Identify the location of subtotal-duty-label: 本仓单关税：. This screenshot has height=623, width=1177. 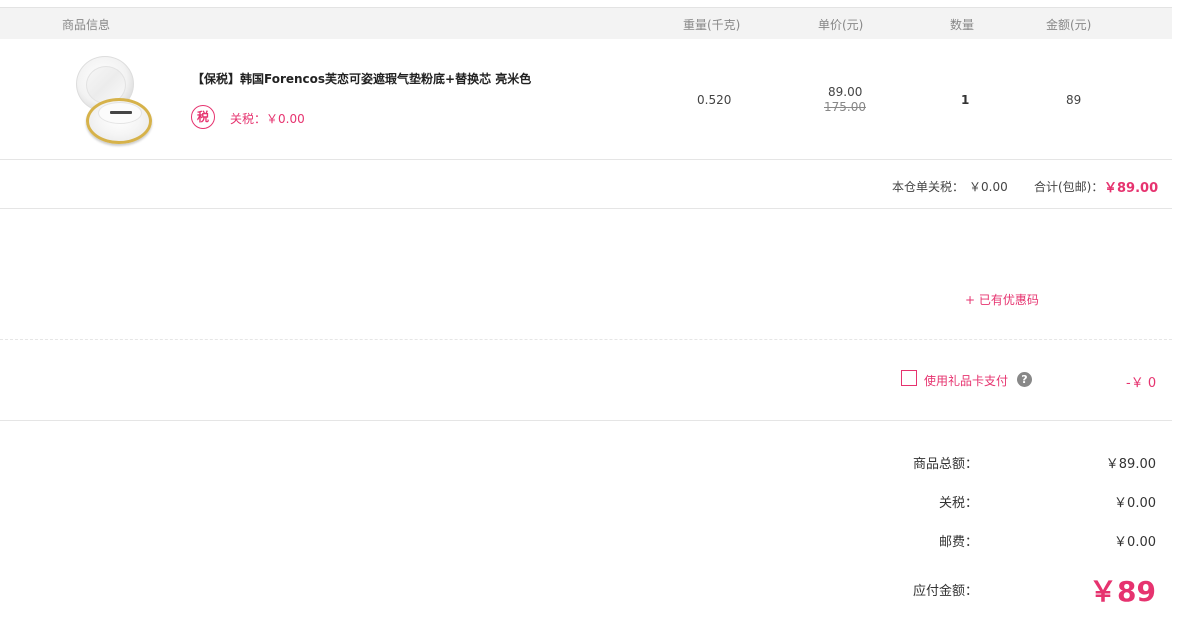
(928, 187).